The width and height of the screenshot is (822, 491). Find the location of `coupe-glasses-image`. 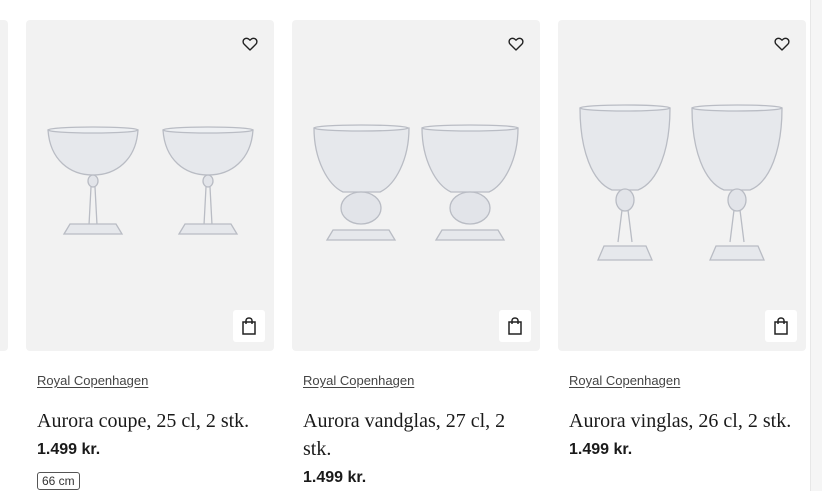

coupe-glasses-image is located at coordinates (150, 180).